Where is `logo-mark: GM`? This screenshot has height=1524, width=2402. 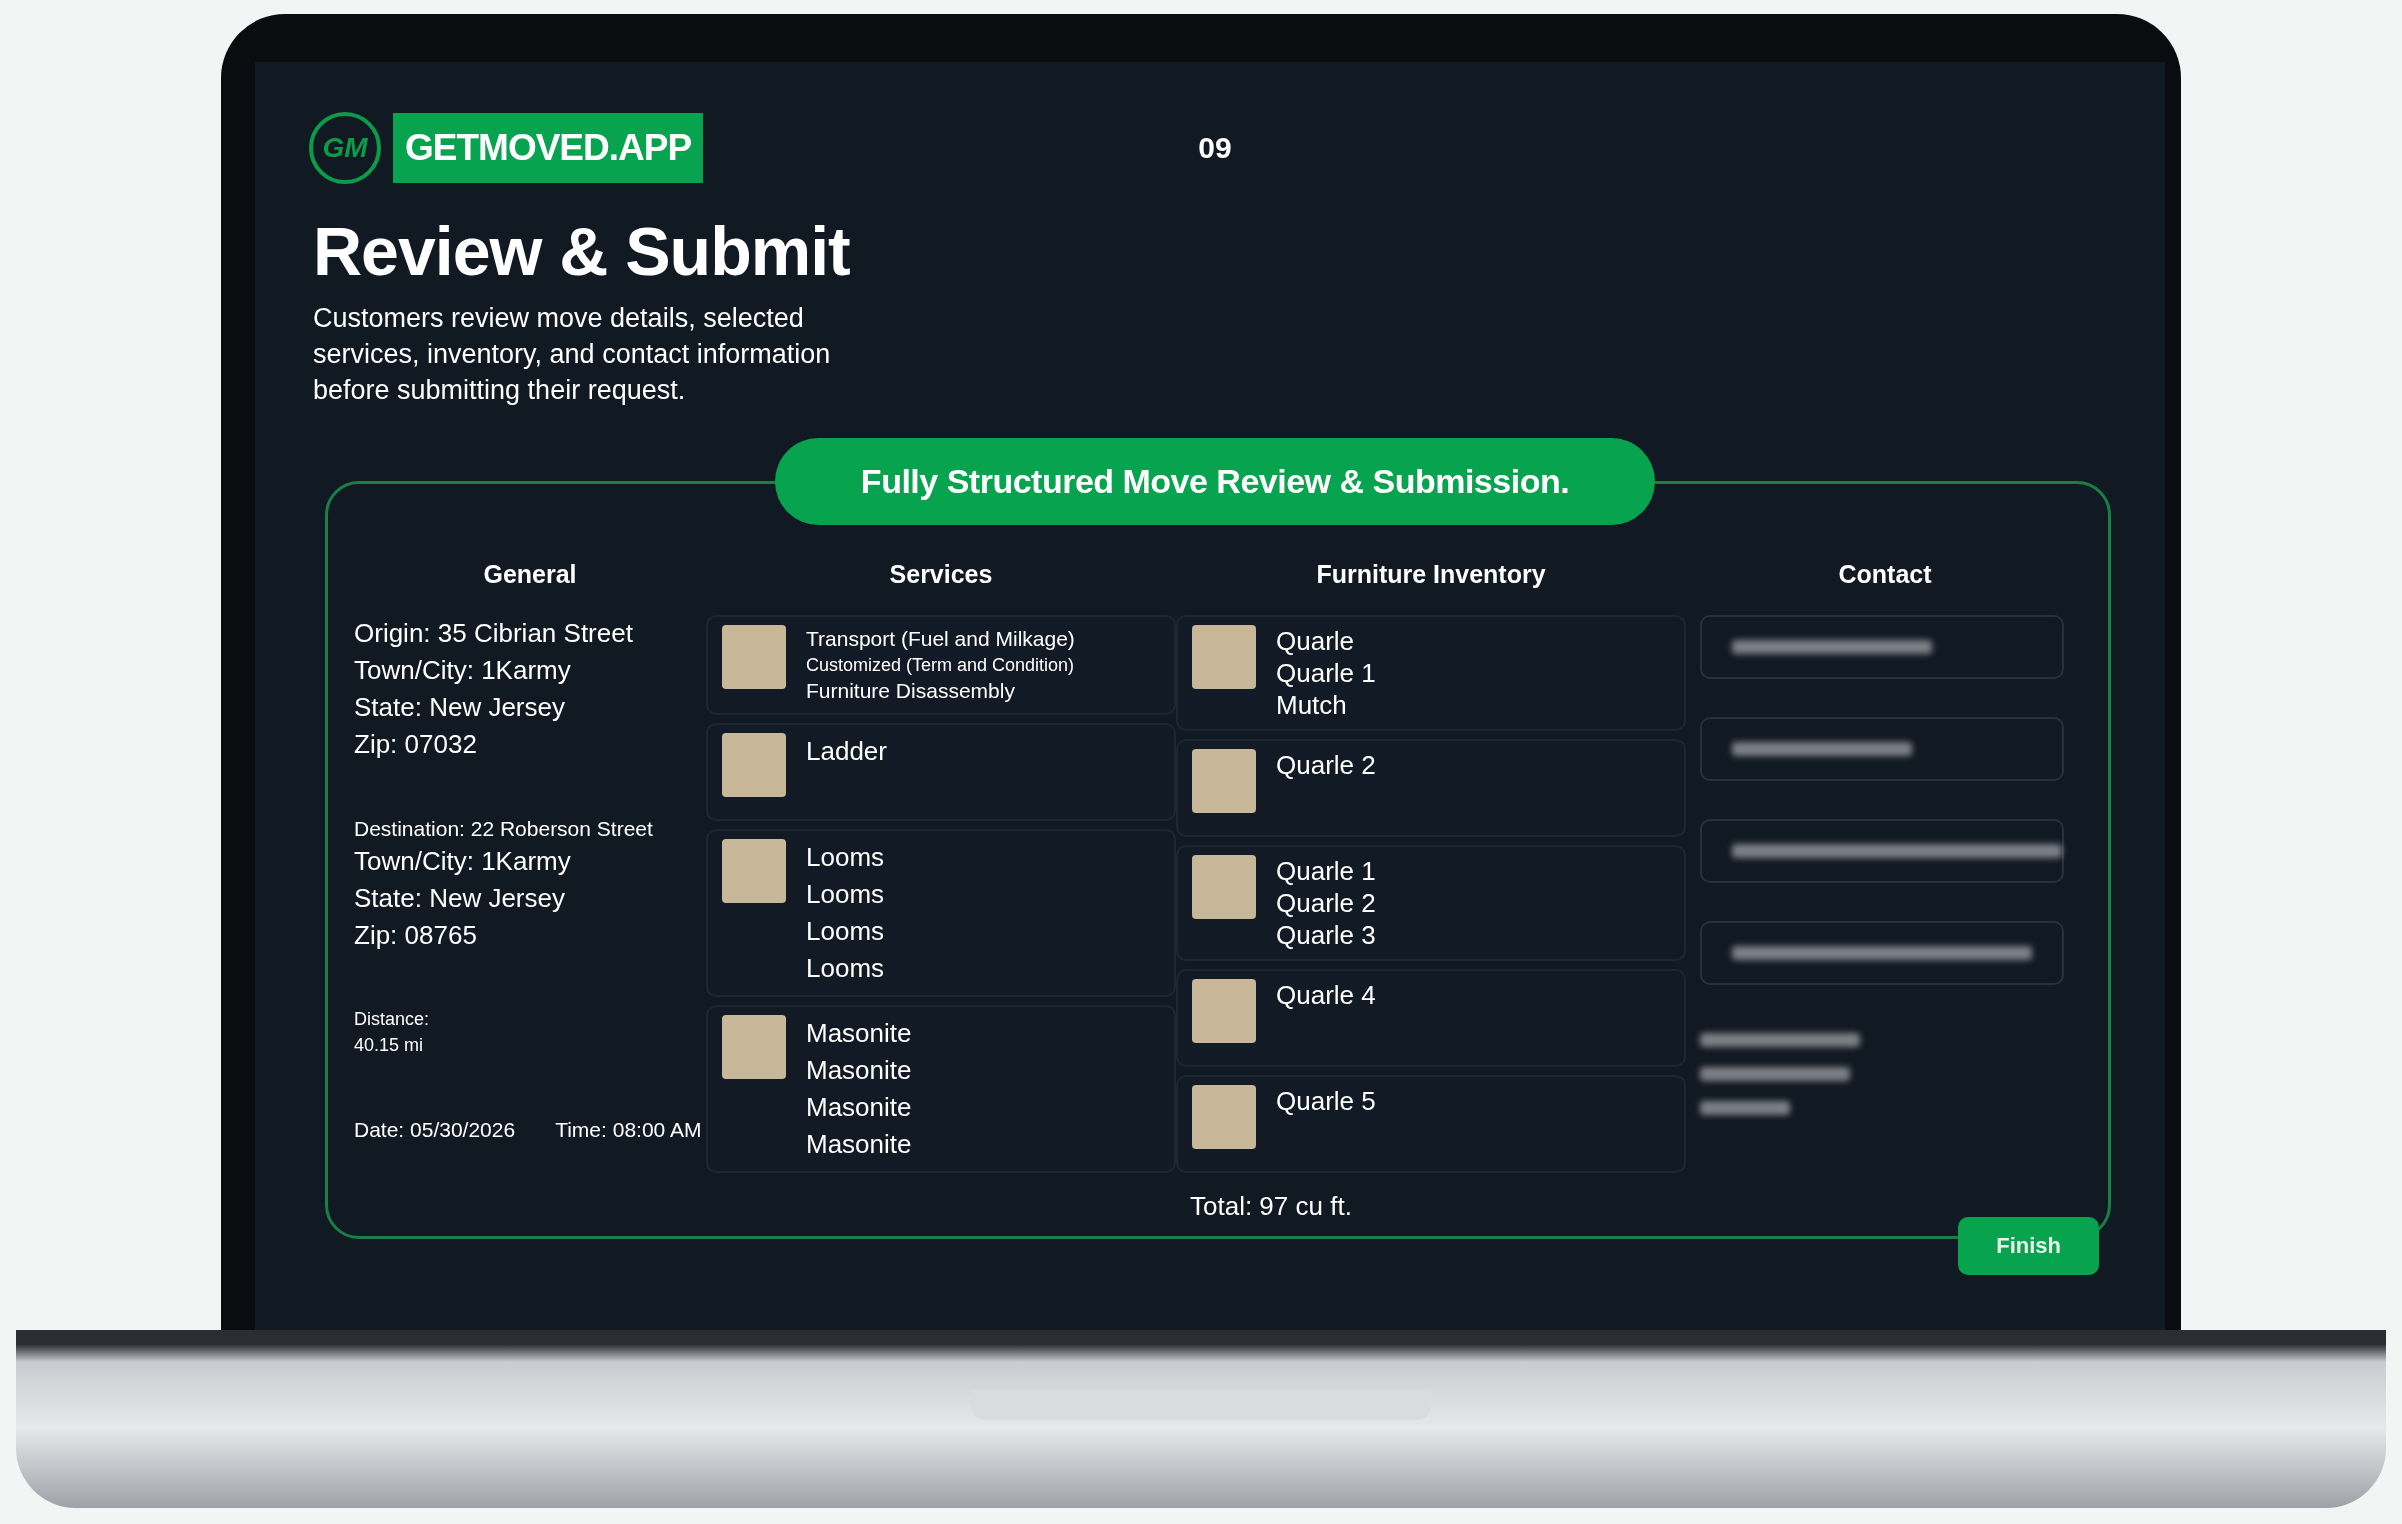
logo-mark: GM is located at coordinates (345, 148).